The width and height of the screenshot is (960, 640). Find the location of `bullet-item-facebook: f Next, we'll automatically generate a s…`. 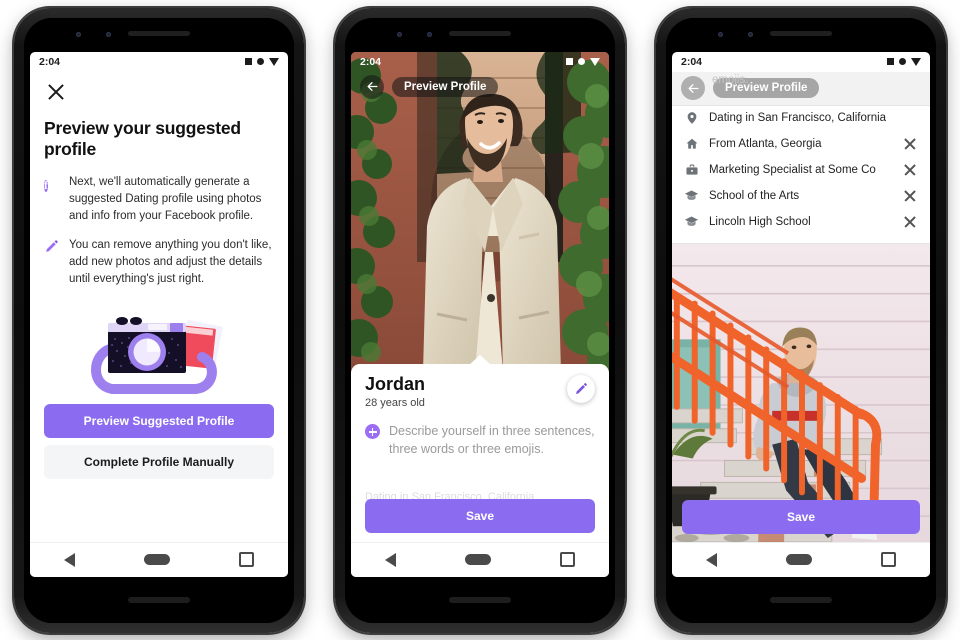

bullet-item-facebook: f Next, we'll automatically generate a s… is located at coordinates (159, 199).